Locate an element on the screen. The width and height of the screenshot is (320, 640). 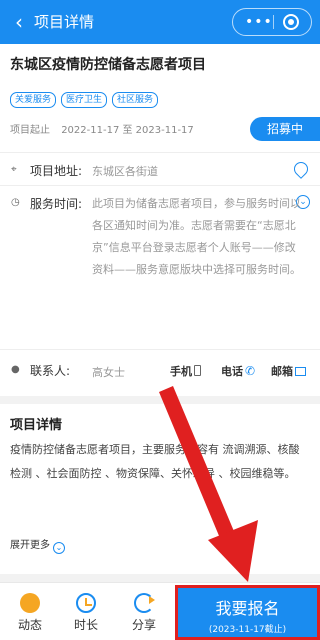
signup-label: 我要报名 is located at coordinates (247, 608).